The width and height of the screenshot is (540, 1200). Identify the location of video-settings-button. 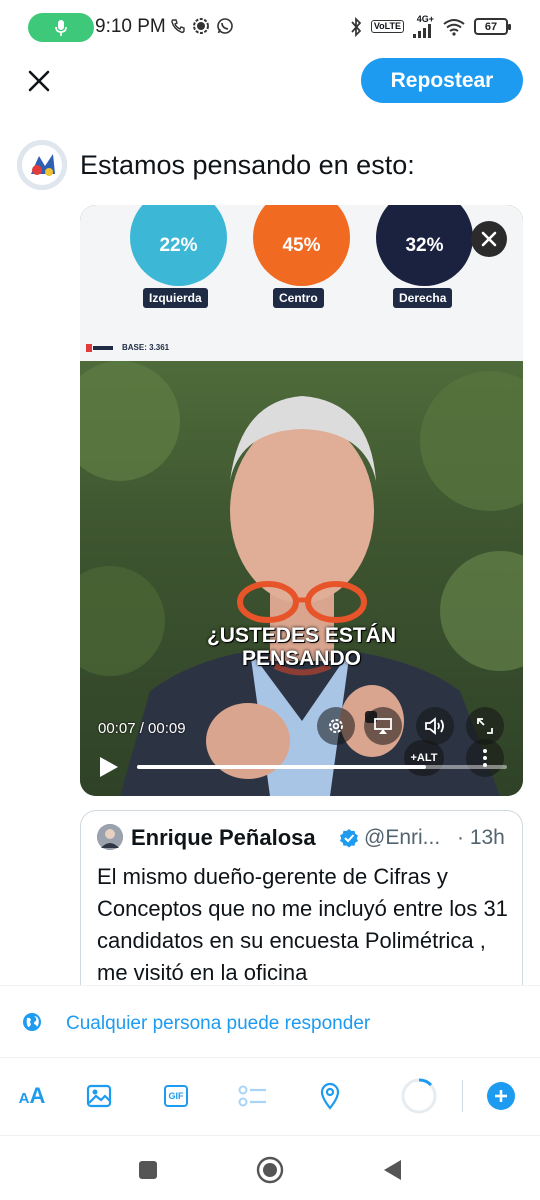
(336, 726).